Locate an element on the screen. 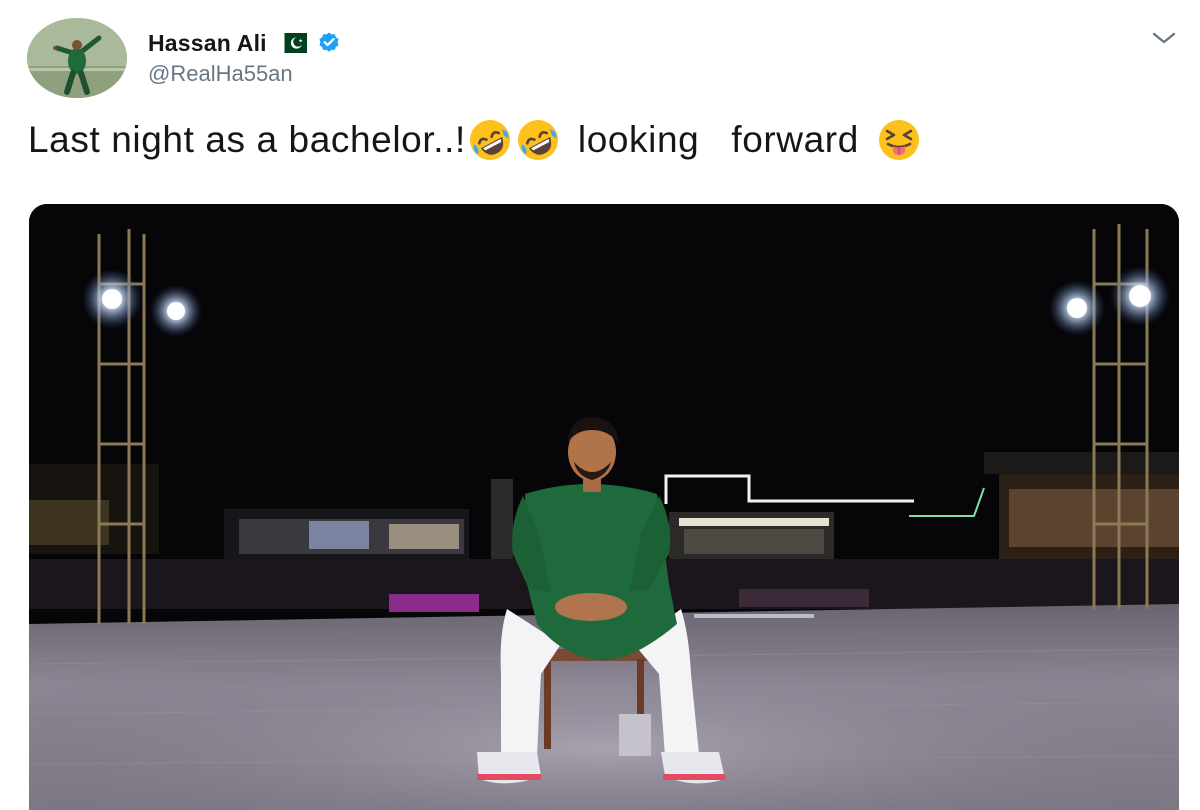 The height and width of the screenshot is (810, 1200). avatar-photo is located at coordinates (77, 58).